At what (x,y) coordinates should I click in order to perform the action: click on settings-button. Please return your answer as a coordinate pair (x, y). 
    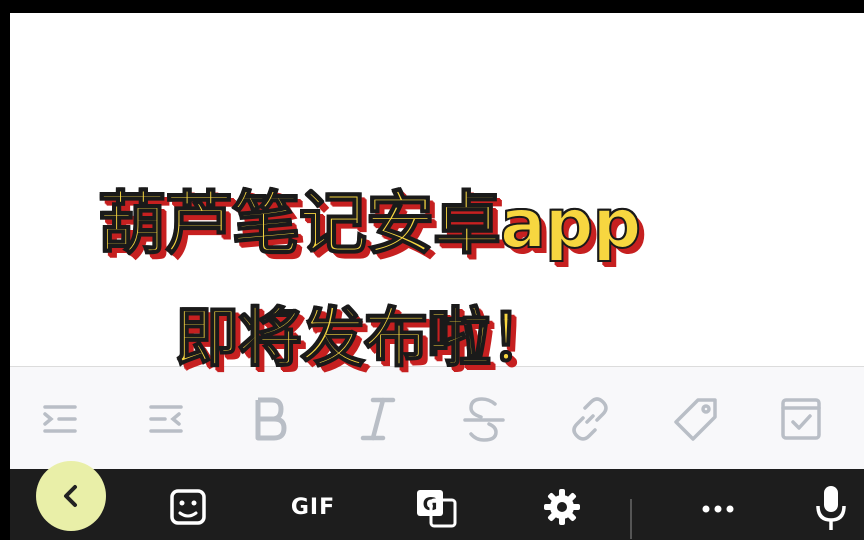
    Looking at the image, I should click on (562, 507).